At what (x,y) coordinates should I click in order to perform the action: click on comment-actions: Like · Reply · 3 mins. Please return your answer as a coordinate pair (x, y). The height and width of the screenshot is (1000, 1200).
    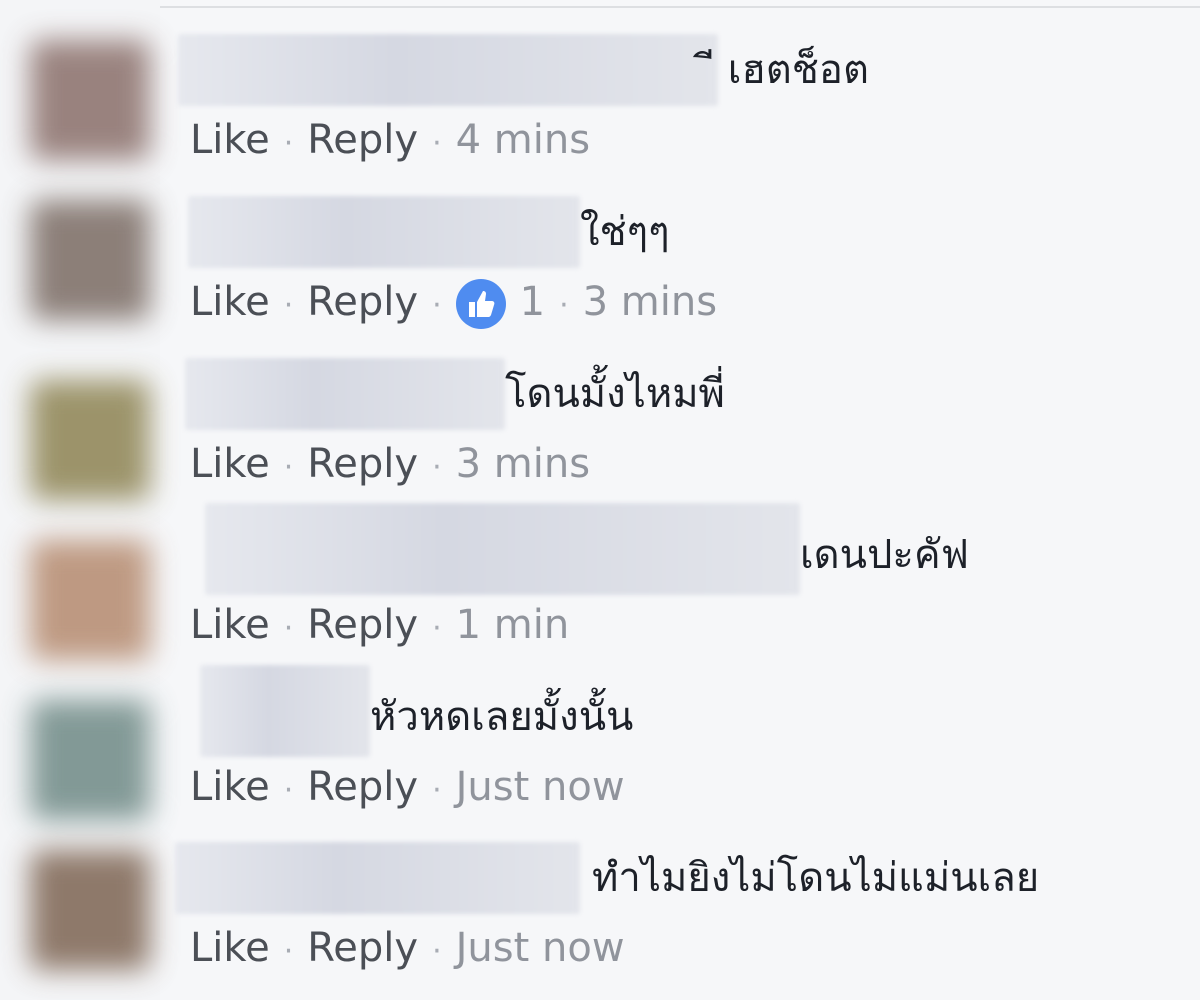
    Looking at the image, I should click on (390, 464).